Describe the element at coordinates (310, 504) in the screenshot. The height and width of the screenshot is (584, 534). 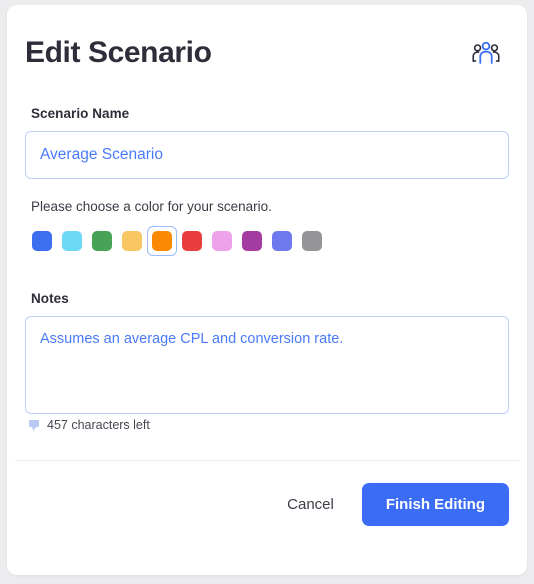
I see `cancel-button: Cancel` at that location.